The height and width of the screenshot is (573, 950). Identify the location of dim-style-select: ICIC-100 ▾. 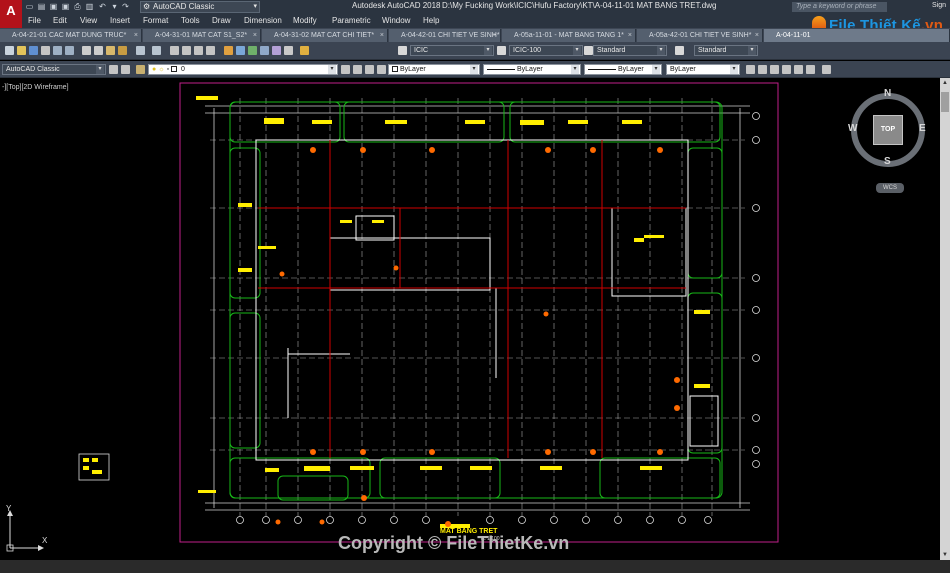
(546, 50).